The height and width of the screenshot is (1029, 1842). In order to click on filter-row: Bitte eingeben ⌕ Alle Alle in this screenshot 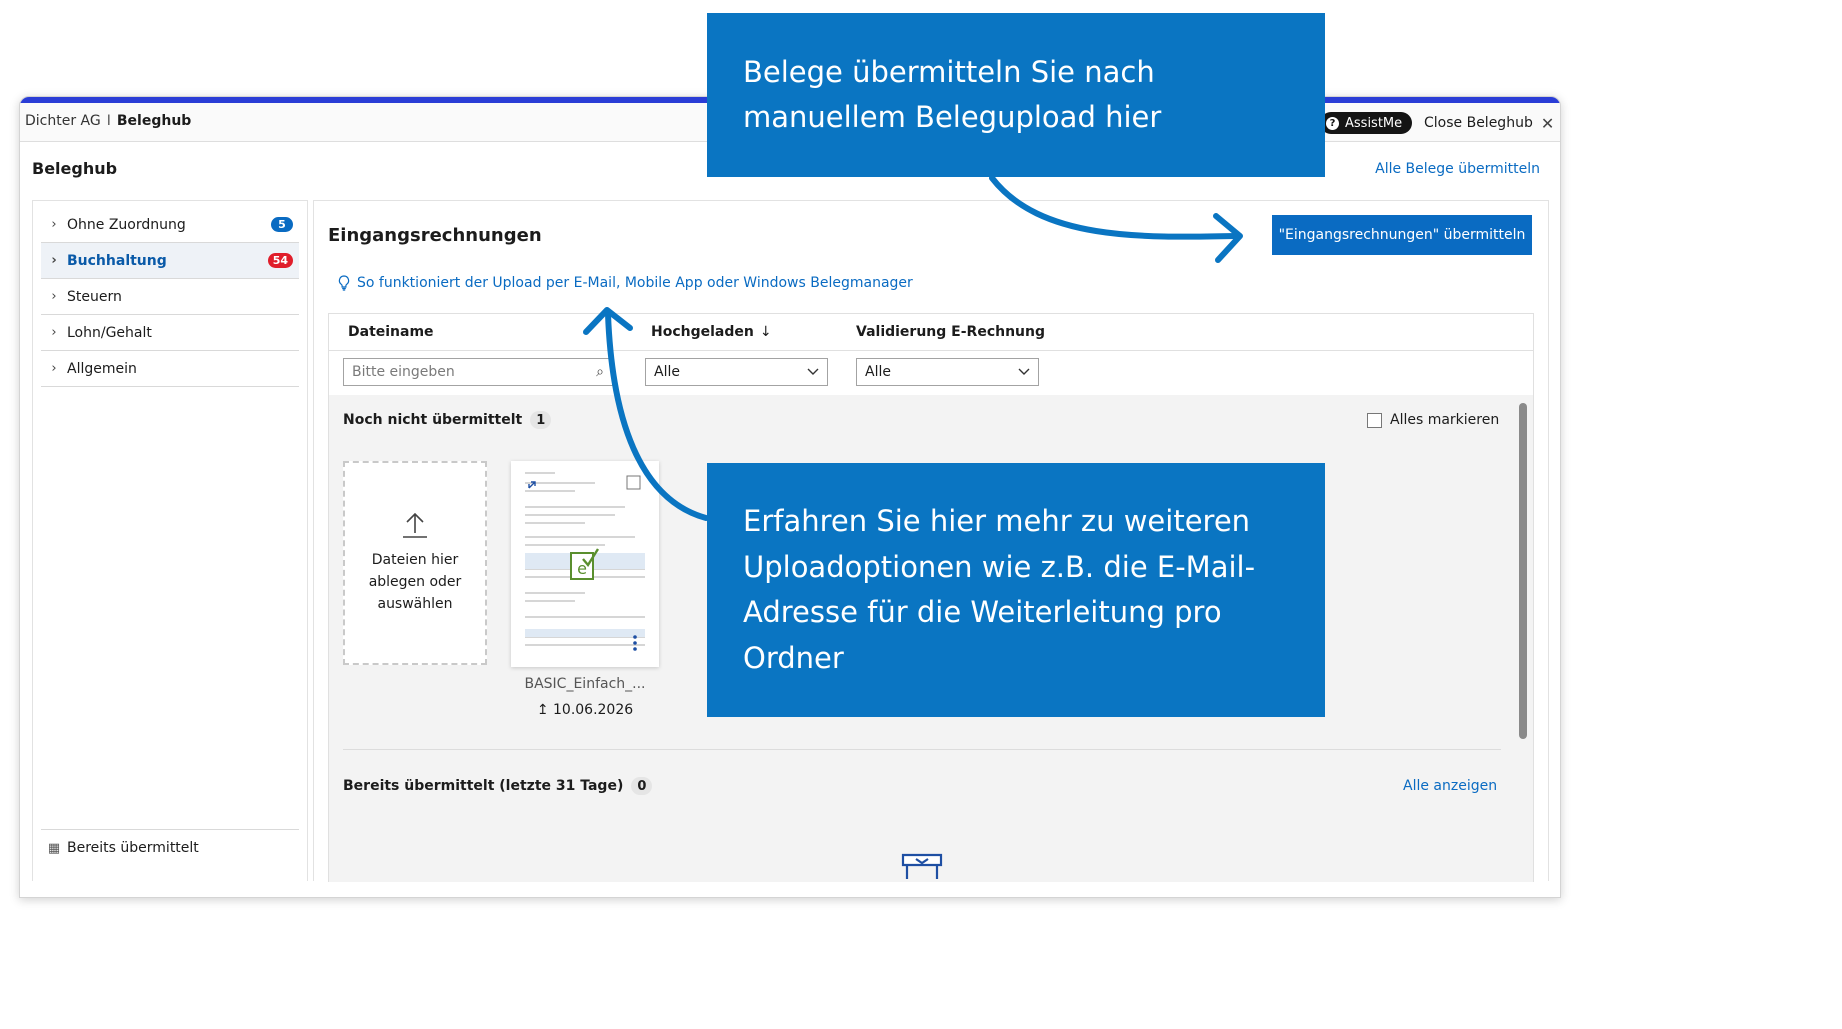, I will do `click(931, 373)`.